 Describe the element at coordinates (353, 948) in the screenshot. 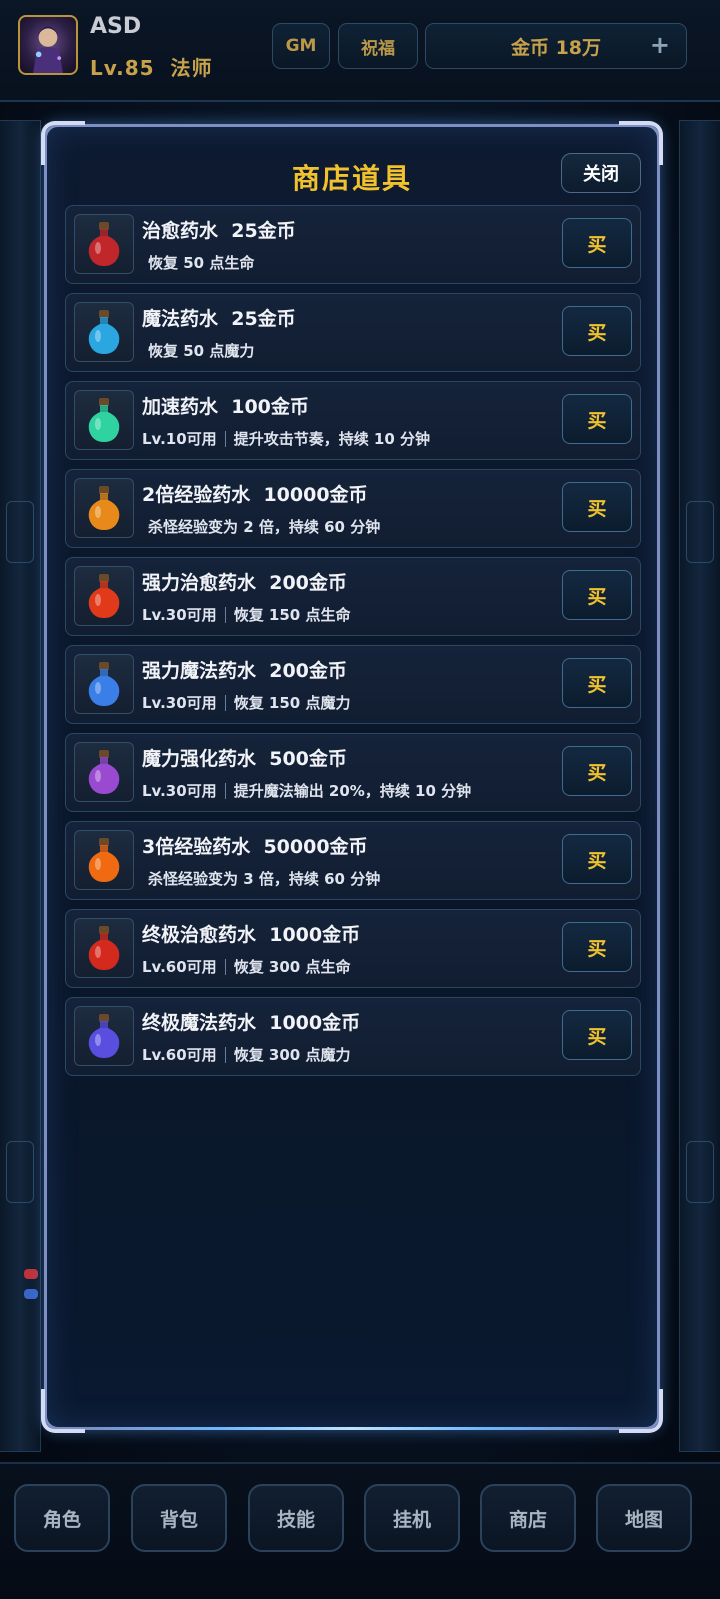

I see `shop-item-row: 终极治愈药水 1000金币 Lv.60可用 恢复 300 点生命 买` at that location.